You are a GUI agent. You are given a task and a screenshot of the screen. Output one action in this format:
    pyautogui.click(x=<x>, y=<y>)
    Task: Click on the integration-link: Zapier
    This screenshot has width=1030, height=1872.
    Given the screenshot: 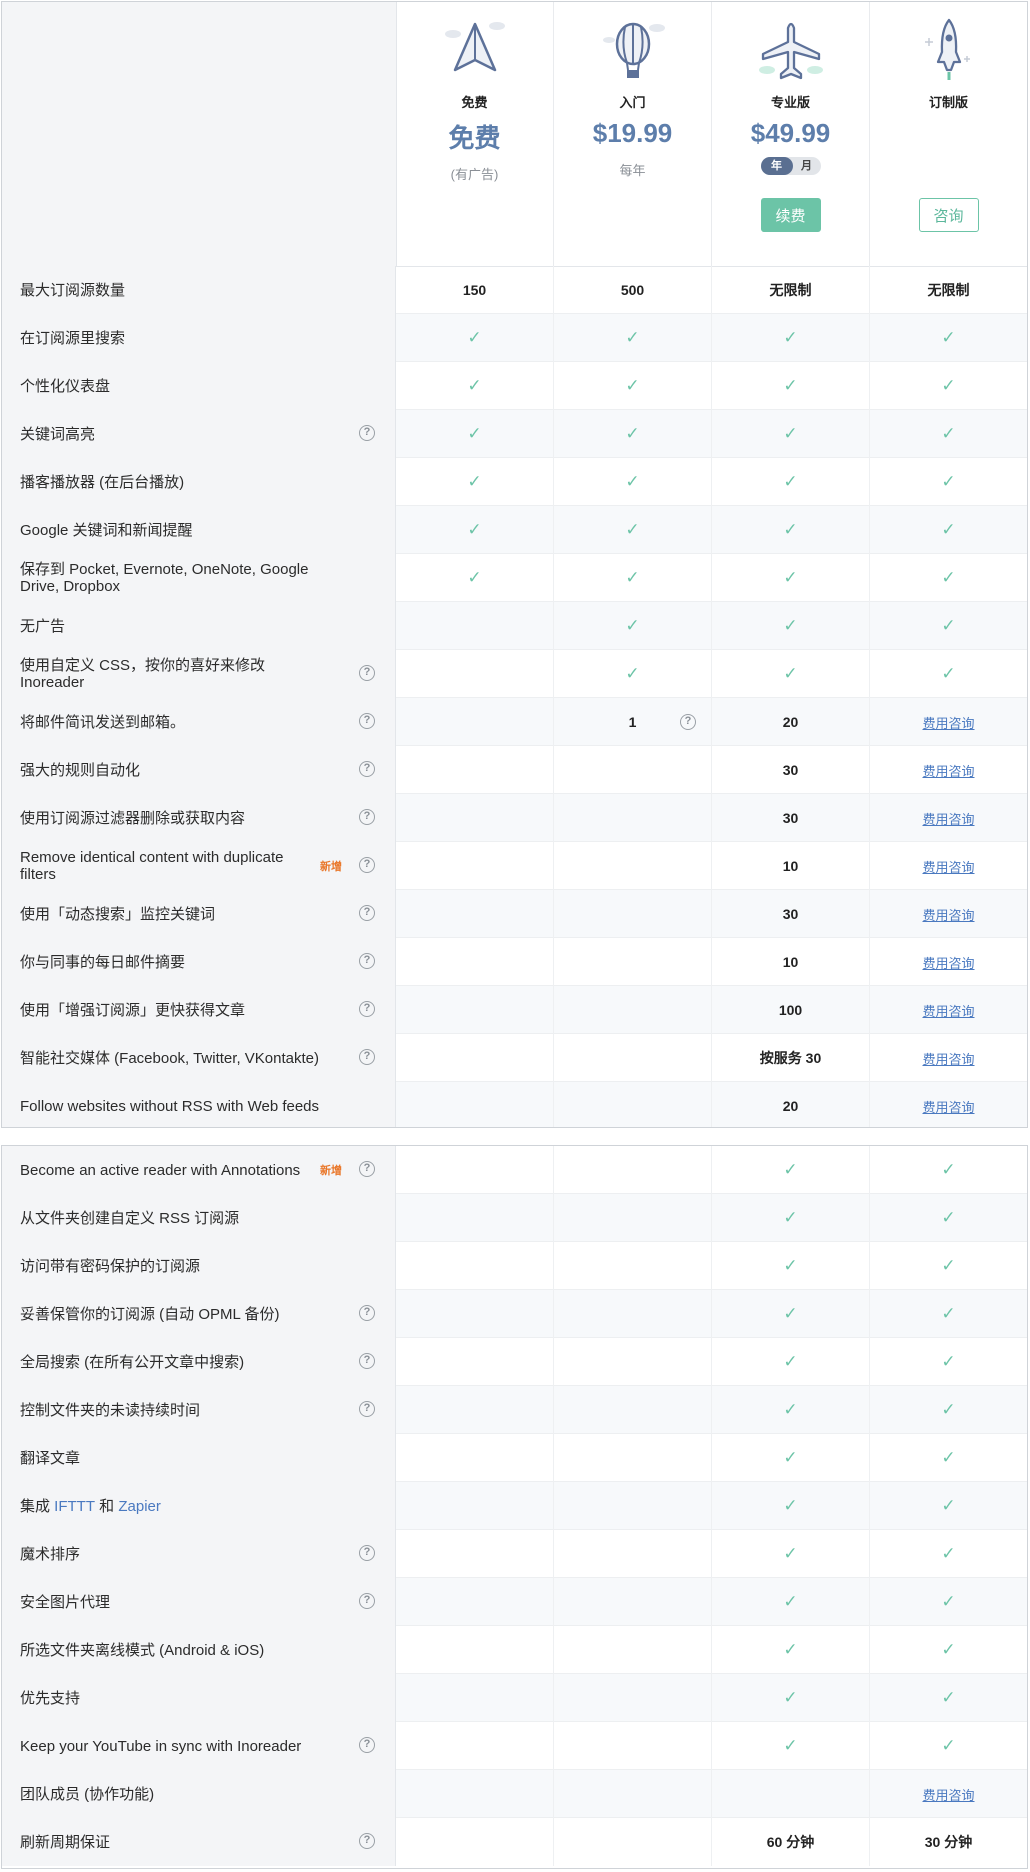 What is the action you would take?
    pyautogui.click(x=139, y=1506)
    